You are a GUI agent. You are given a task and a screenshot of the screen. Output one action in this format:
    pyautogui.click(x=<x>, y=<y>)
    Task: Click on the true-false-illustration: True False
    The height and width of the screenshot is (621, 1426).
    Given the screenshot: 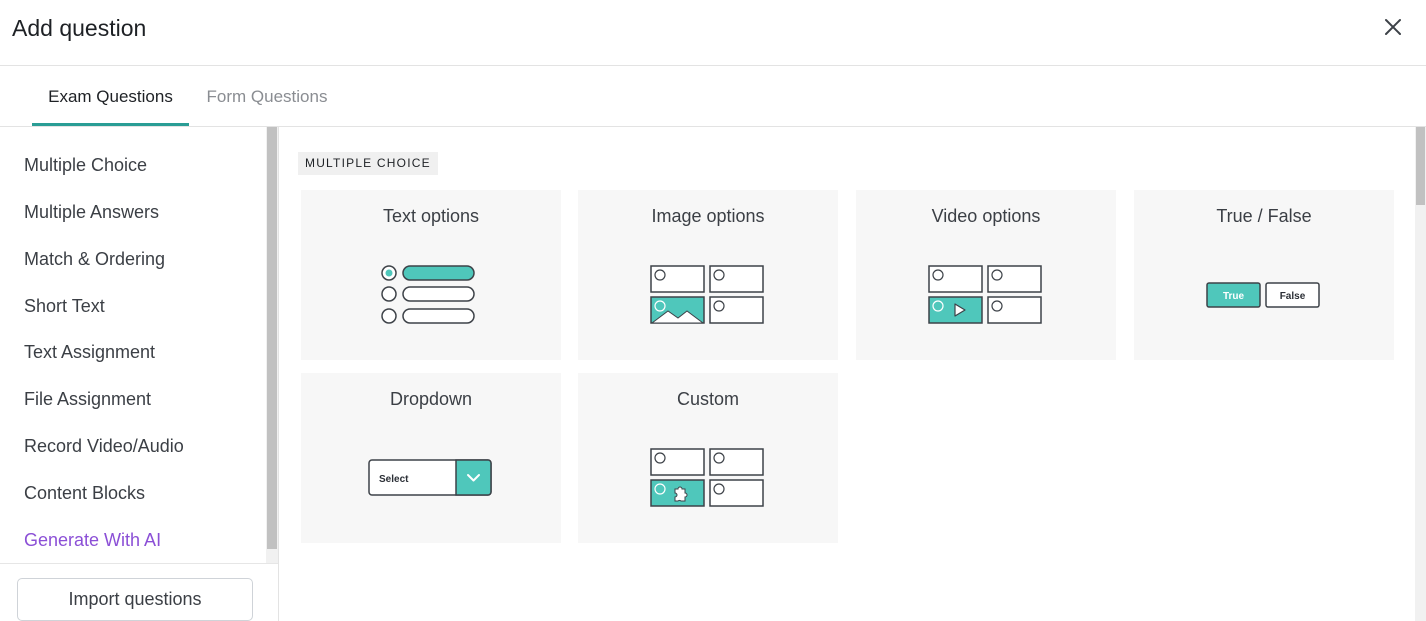 What is the action you would take?
    pyautogui.click(x=1264, y=290)
    